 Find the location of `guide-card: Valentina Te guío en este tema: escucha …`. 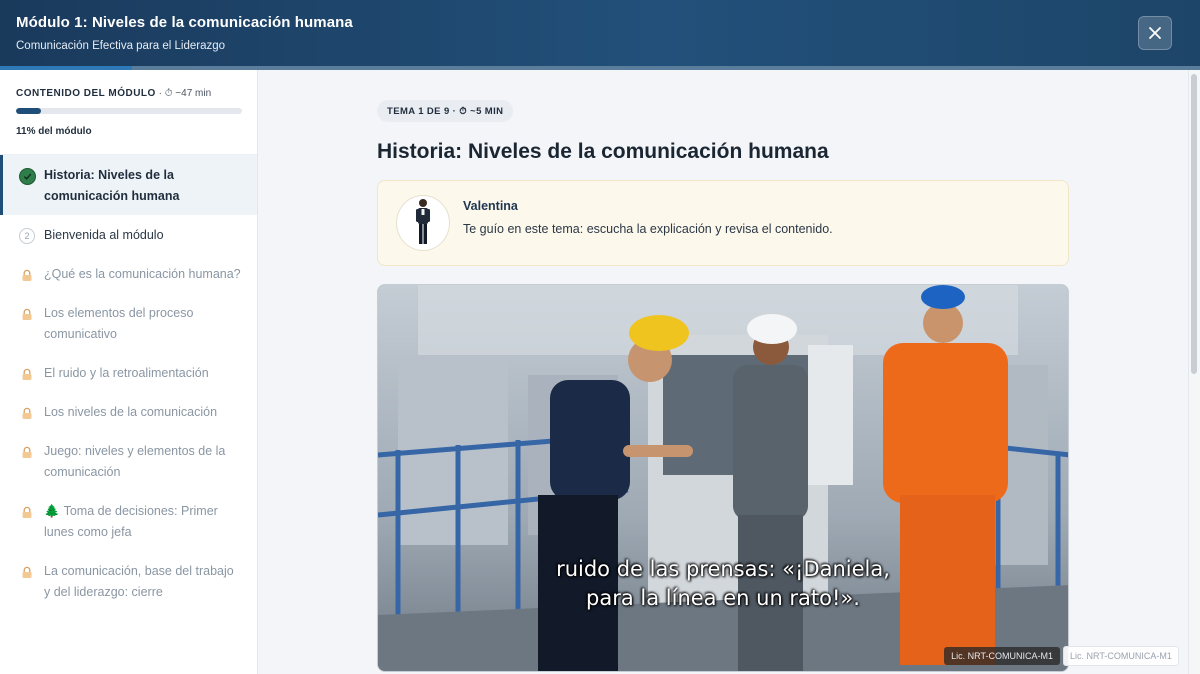

guide-card: Valentina Te guío en este tema: escucha … is located at coordinates (723, 223).